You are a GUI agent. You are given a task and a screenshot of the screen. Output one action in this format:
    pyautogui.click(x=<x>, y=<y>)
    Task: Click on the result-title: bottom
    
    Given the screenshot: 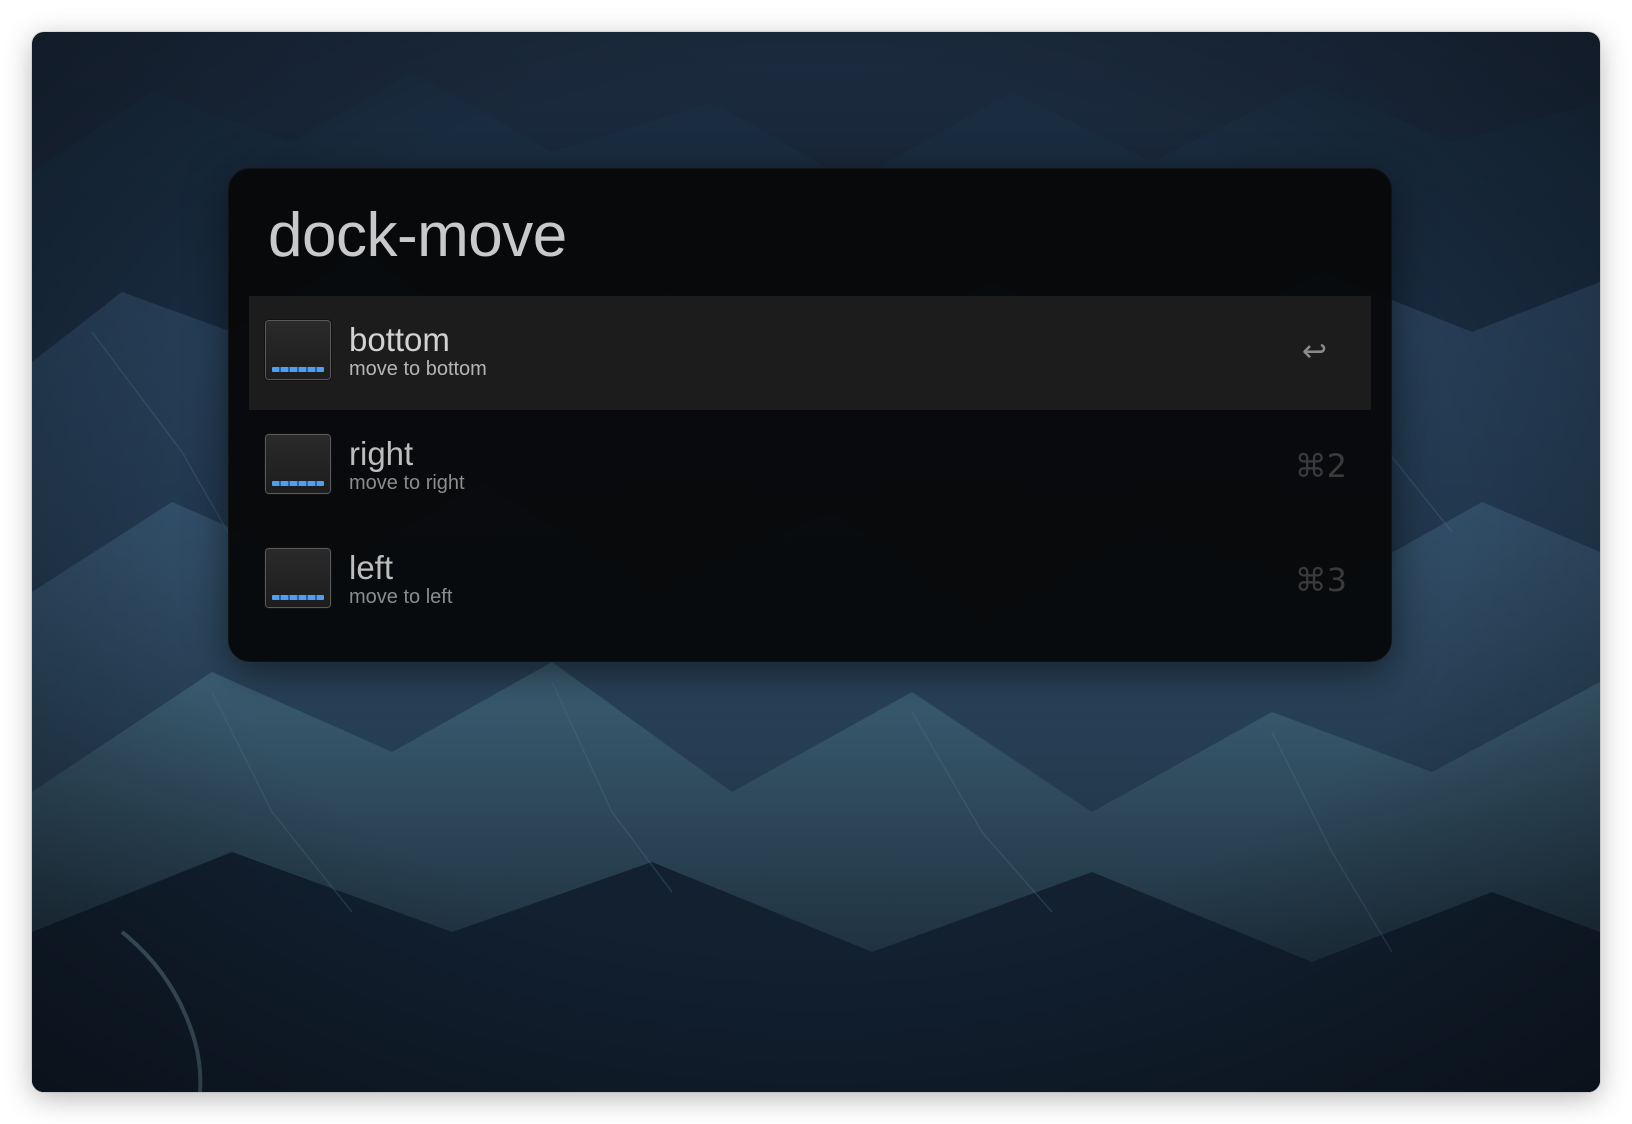 What is the action you would take?
    pyautogui.click(x=399, y=339)
    